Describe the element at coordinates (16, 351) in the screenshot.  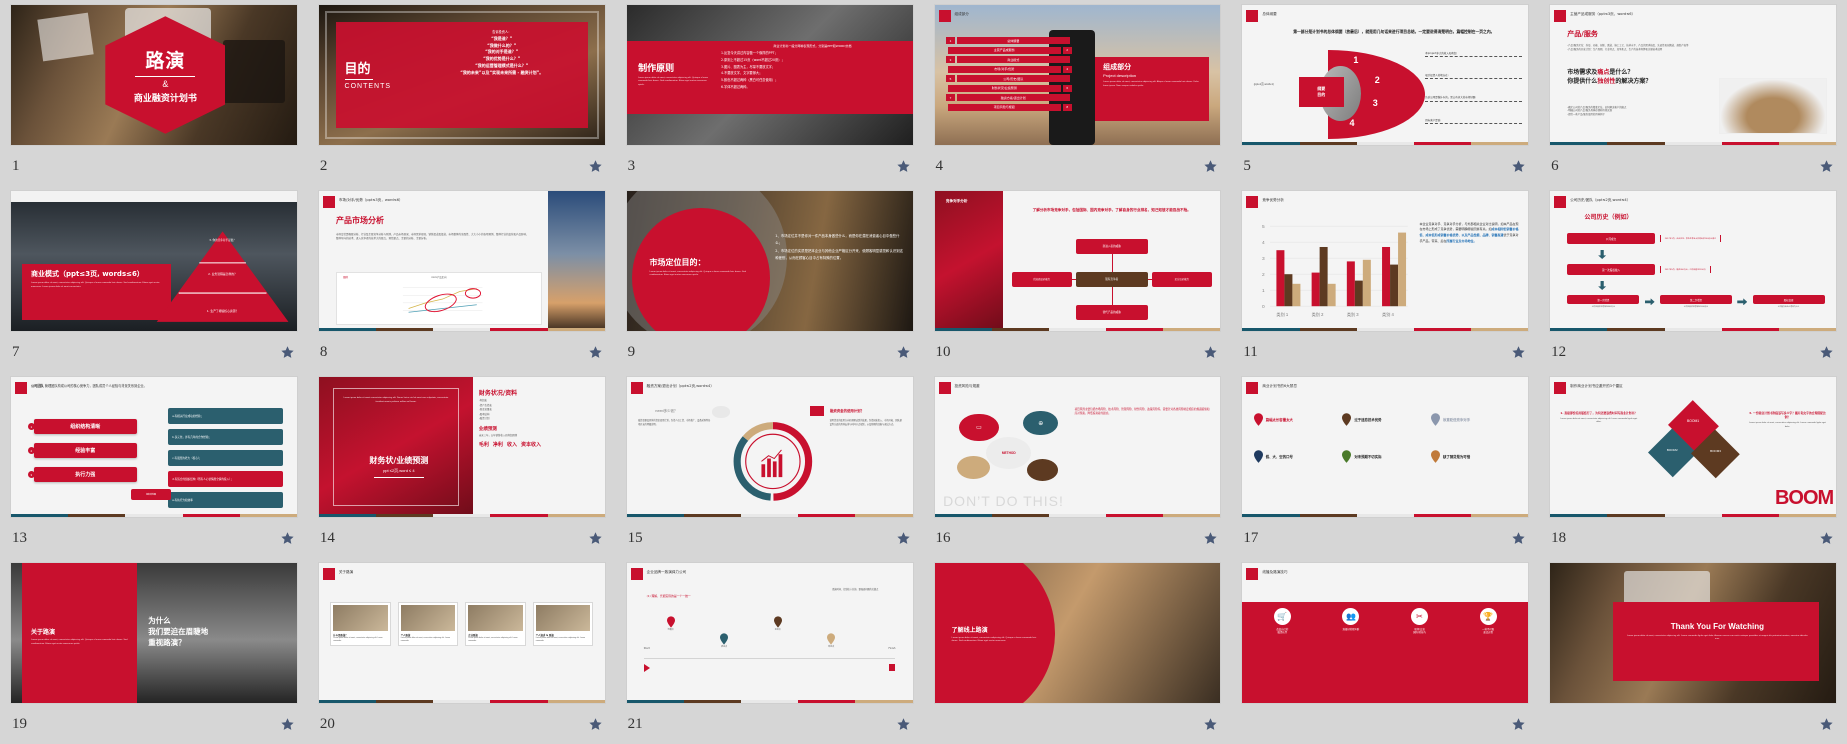
I see `slide-number: 7` at that location.